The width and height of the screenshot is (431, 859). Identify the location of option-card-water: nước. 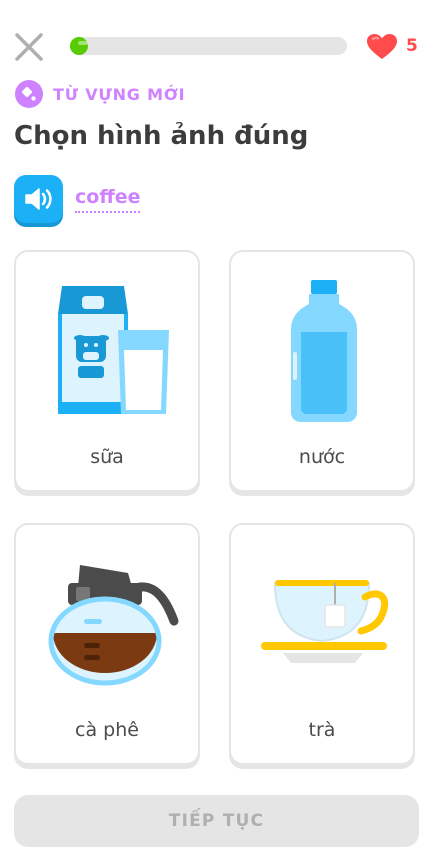
(322, 371).